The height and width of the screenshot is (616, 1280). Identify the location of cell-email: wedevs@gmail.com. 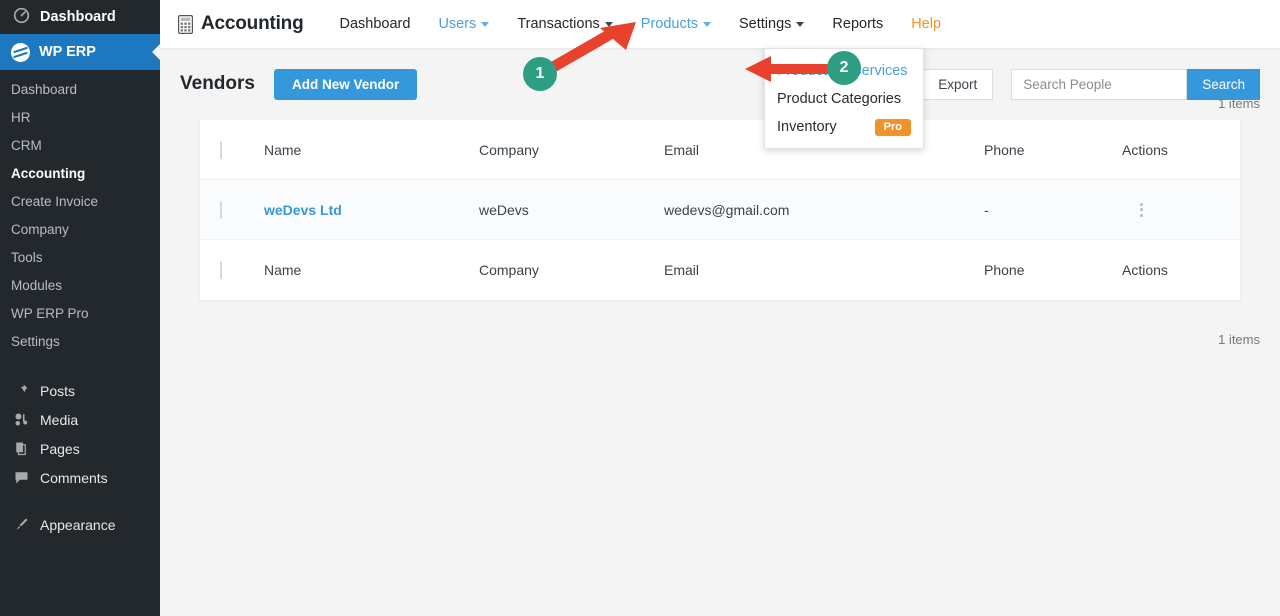
(727, 209).